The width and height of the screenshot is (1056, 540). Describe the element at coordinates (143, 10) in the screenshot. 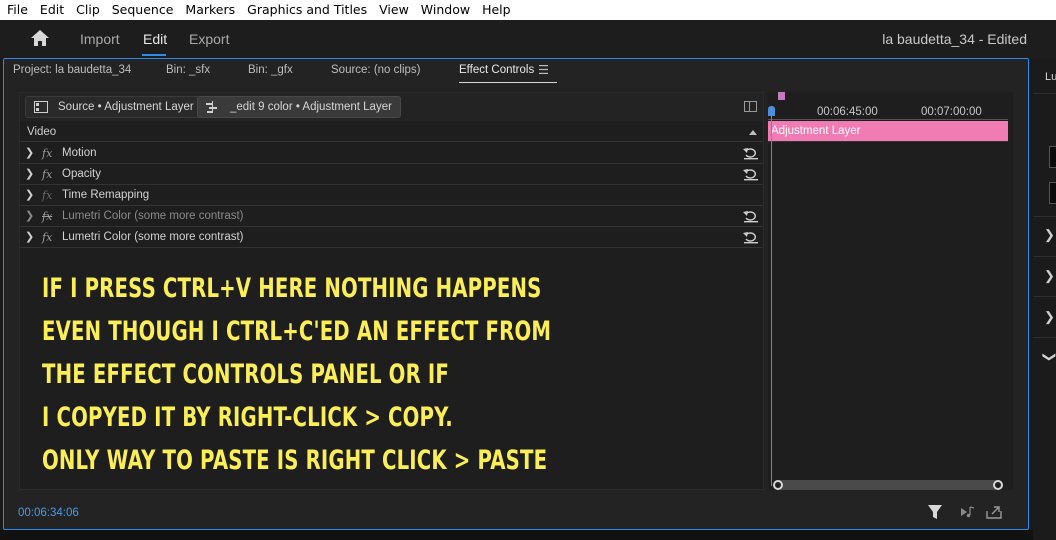

I see `menu-sequence: Sequence` at that location.